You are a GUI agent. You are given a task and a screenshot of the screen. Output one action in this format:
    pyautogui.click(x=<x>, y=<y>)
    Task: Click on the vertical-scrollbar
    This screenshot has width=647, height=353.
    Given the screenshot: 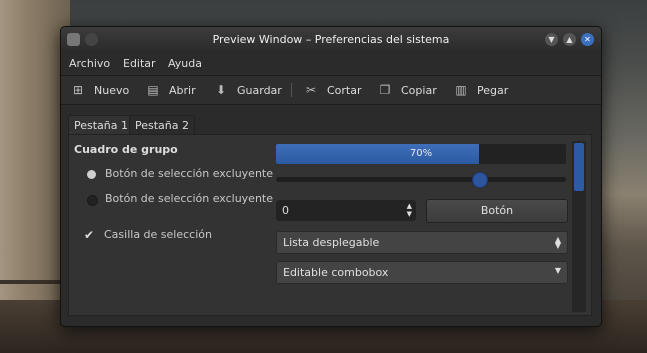 What is the action you would take?
    pyautogui.click(x=579, y=226)
    